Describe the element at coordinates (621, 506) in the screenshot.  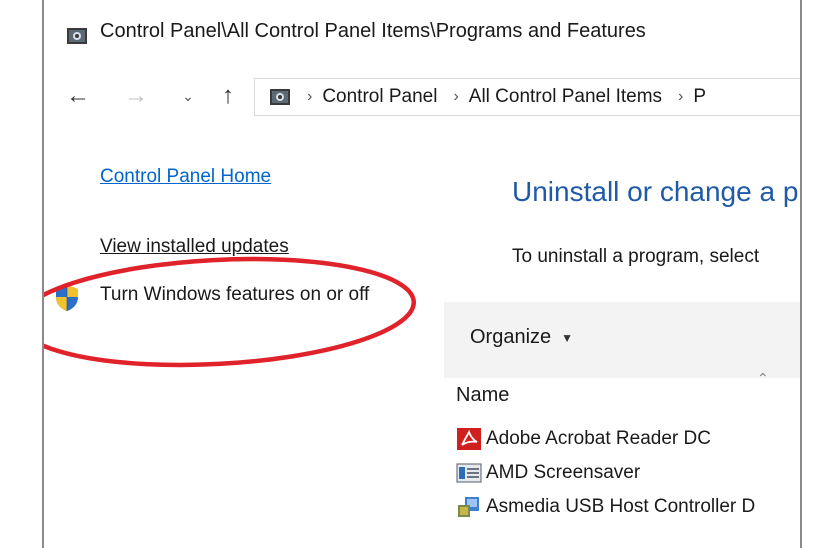
I see `program-name: Asmedia USB Host Controller D` at that location.